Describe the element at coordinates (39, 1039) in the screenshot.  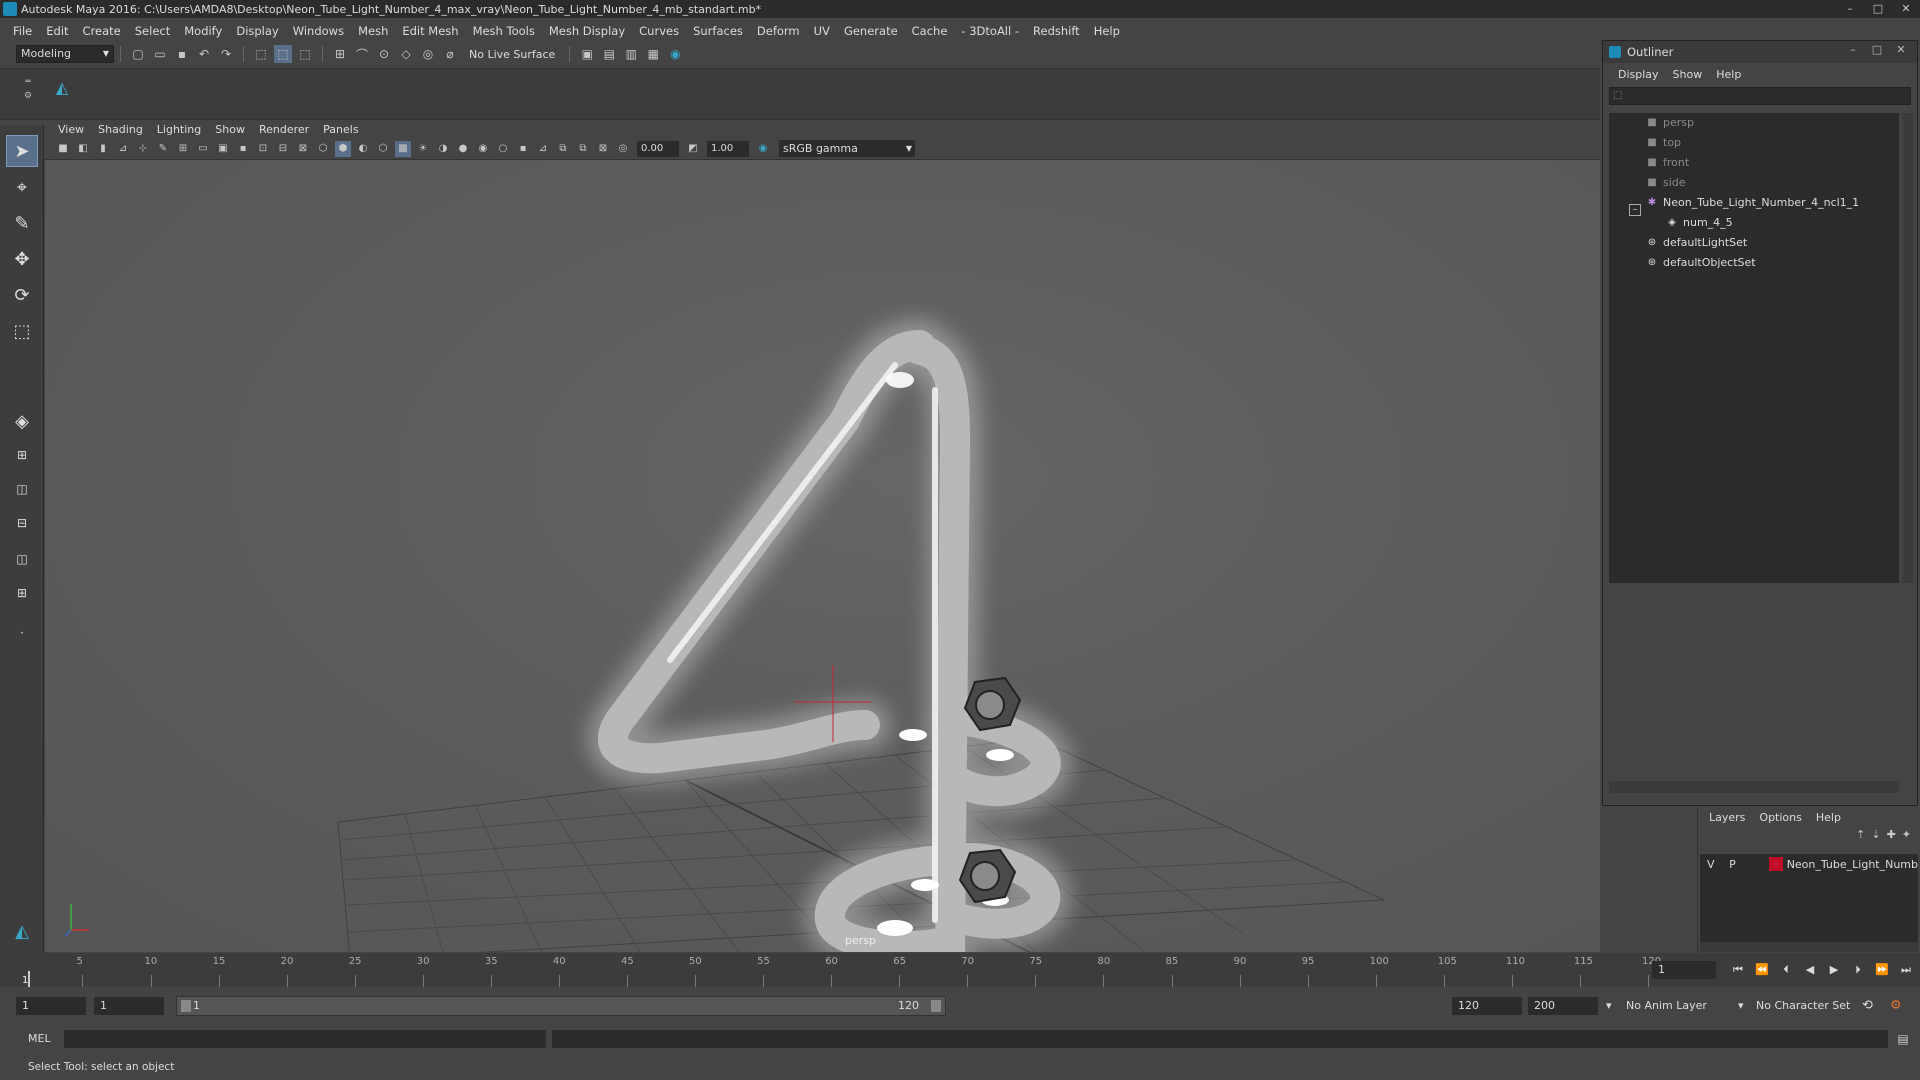
I see `command-language-toggle: MEL` at that location.